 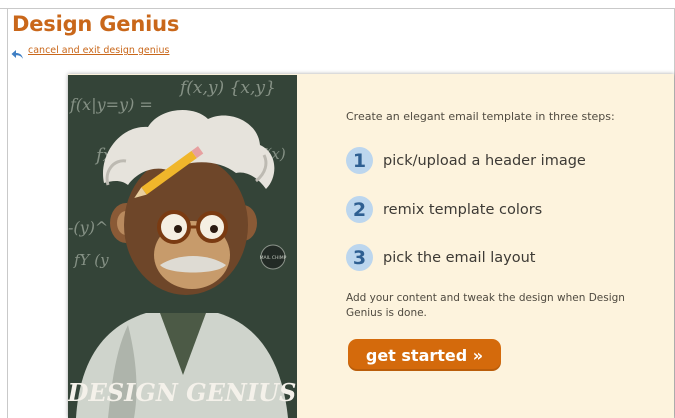 What do you see at coordinates (91, 260) in the screenshot?
I see `chalk-formula: fY (y` at bounding box center [91, 260].